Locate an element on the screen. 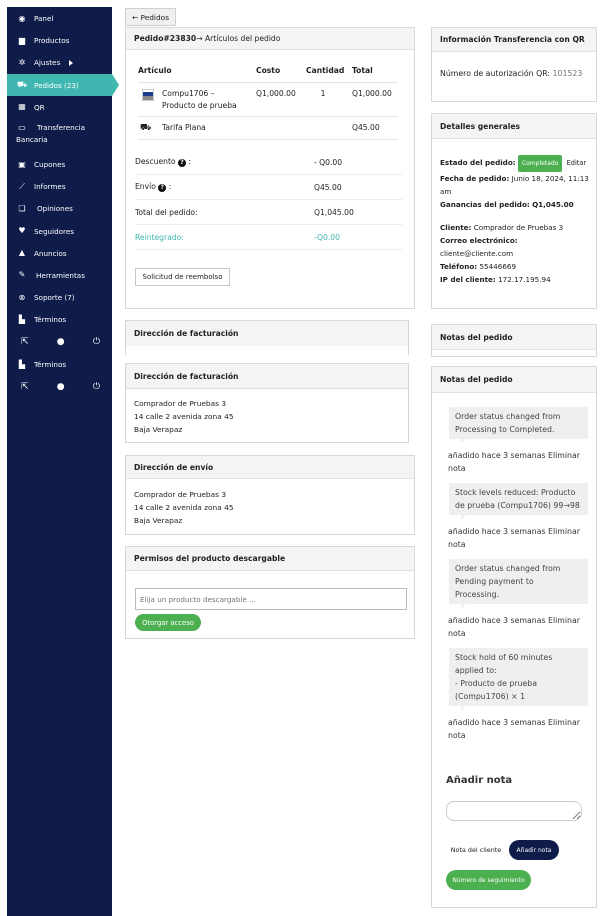 Image resolution: width=604 pixels, height=916 pixels. address-line: 14 calle 2 avenida zona 45 is located at coordinates (184, 416).